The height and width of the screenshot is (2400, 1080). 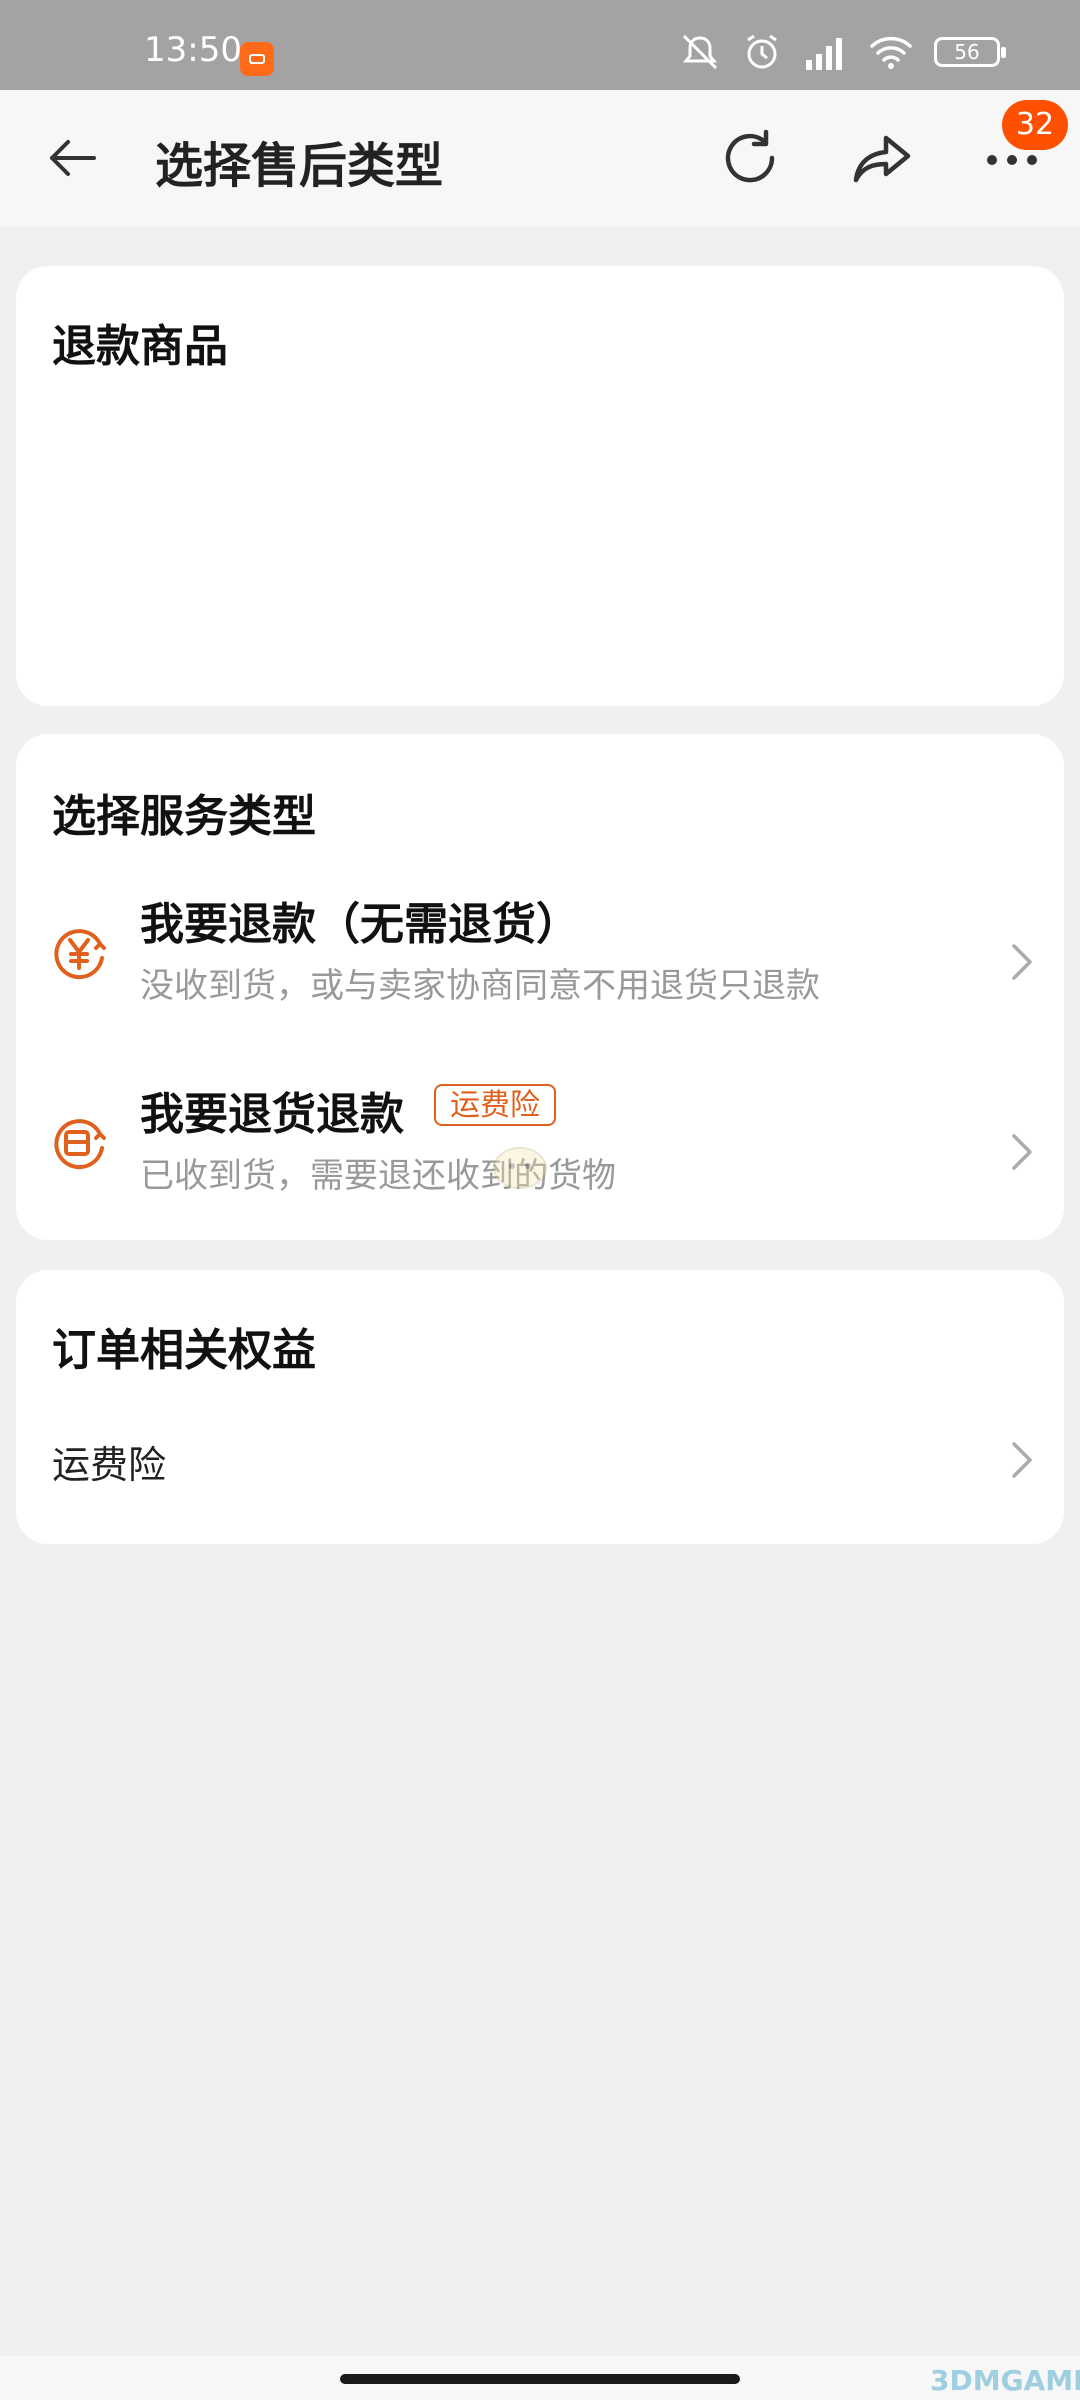 What do you see at coordinates (495, 1105) in the screenshot?
I see `shipping-insurance-tag: 运费险` at bounding box center [495, 1105].